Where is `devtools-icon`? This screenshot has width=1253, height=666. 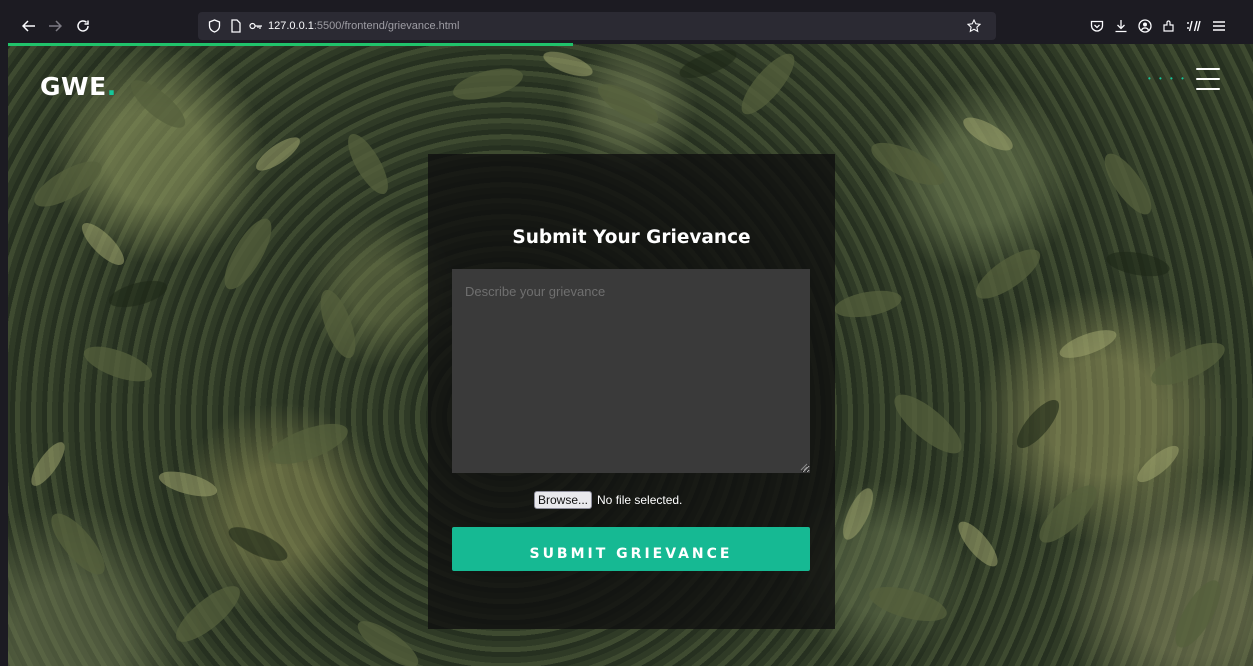
devtools-icon is located at coordinates (1194, 26).